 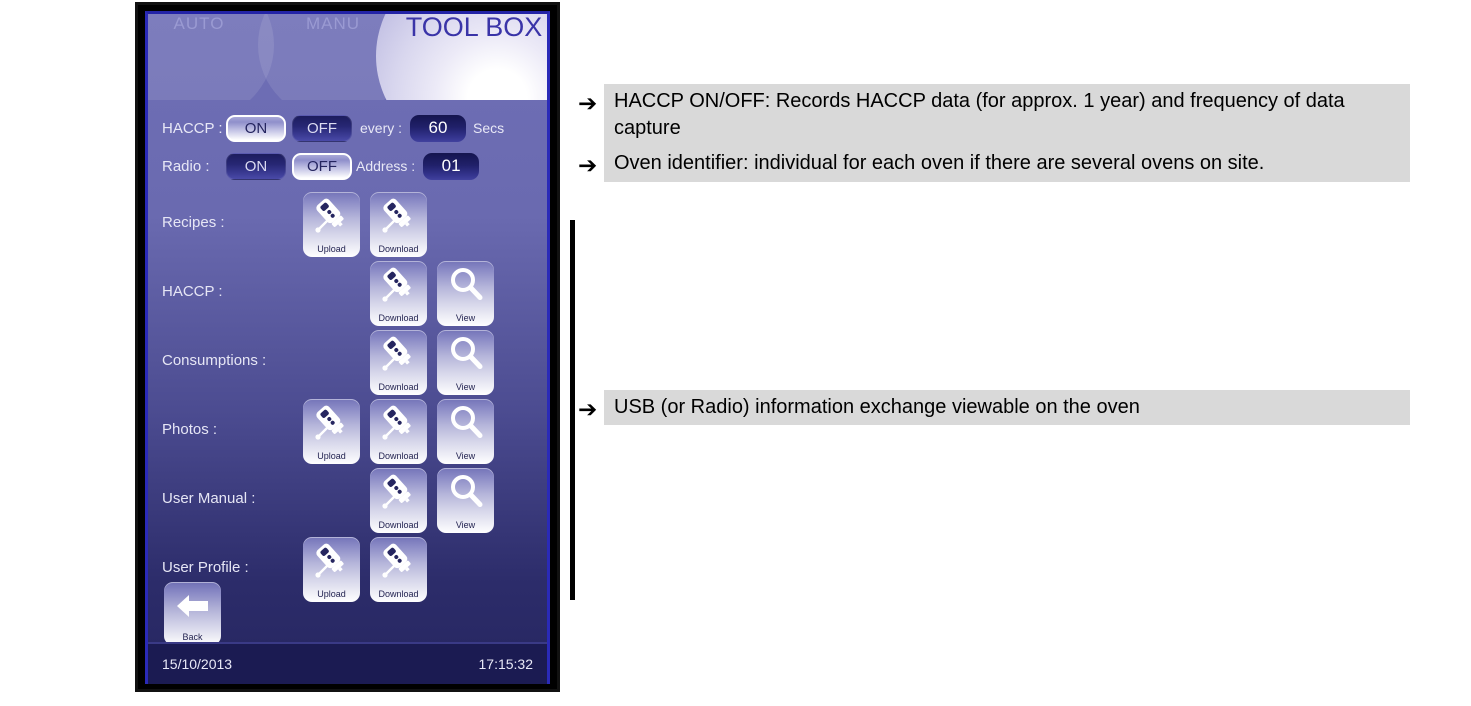 I want to click on user-profile-download-button: Download, so click(x=398, y=569).